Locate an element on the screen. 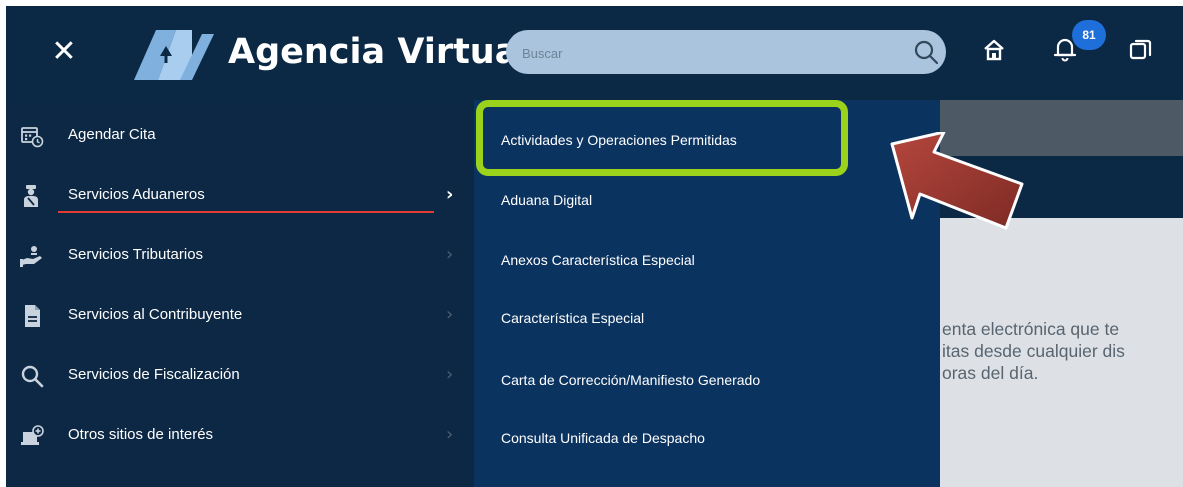 The width and height of the screenshot is (1183, 487). notification-badge: 81 is located at coordinates (1089, 35).